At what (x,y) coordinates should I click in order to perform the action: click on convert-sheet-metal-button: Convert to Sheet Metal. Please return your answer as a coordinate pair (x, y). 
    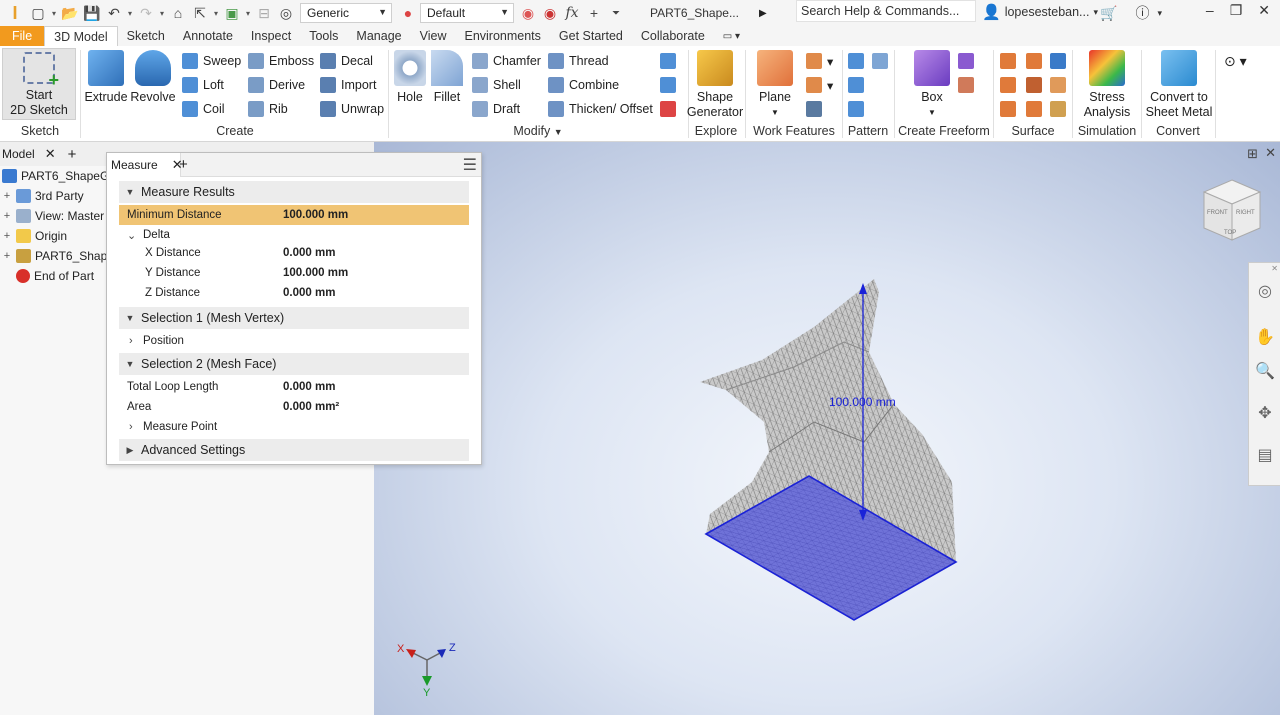
    Looking at the image, I should click on (1179, 85).